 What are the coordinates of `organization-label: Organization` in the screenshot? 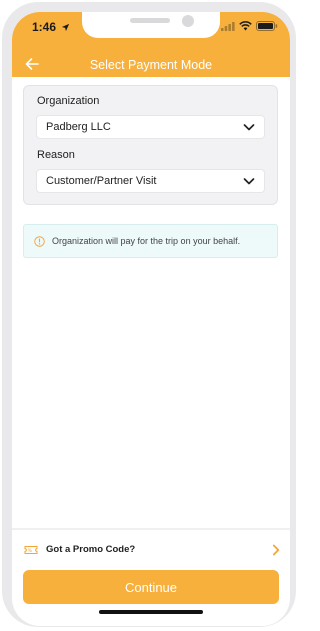 It's located at (68, 101).